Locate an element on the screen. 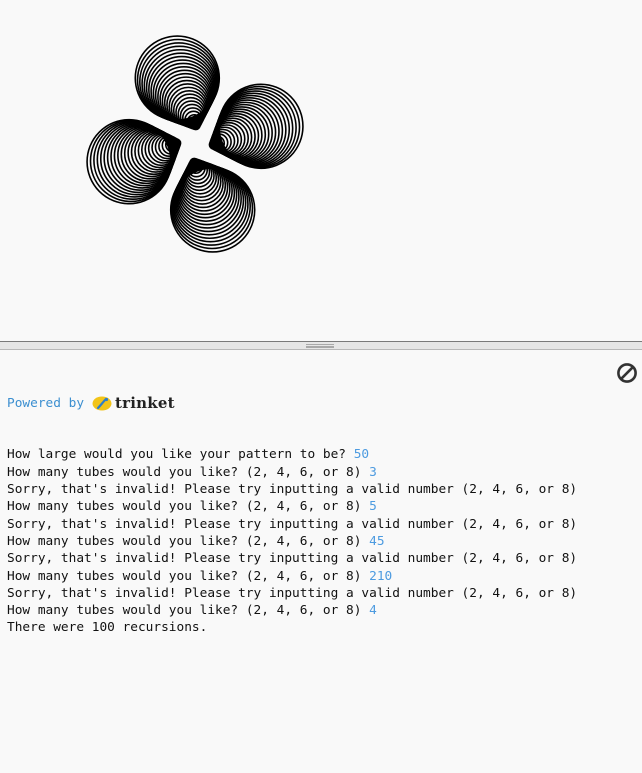 The width and height of the screenshot is (642, 773). console-prompt-text: There were 100 recursions. is located at coordinates (107, 628).